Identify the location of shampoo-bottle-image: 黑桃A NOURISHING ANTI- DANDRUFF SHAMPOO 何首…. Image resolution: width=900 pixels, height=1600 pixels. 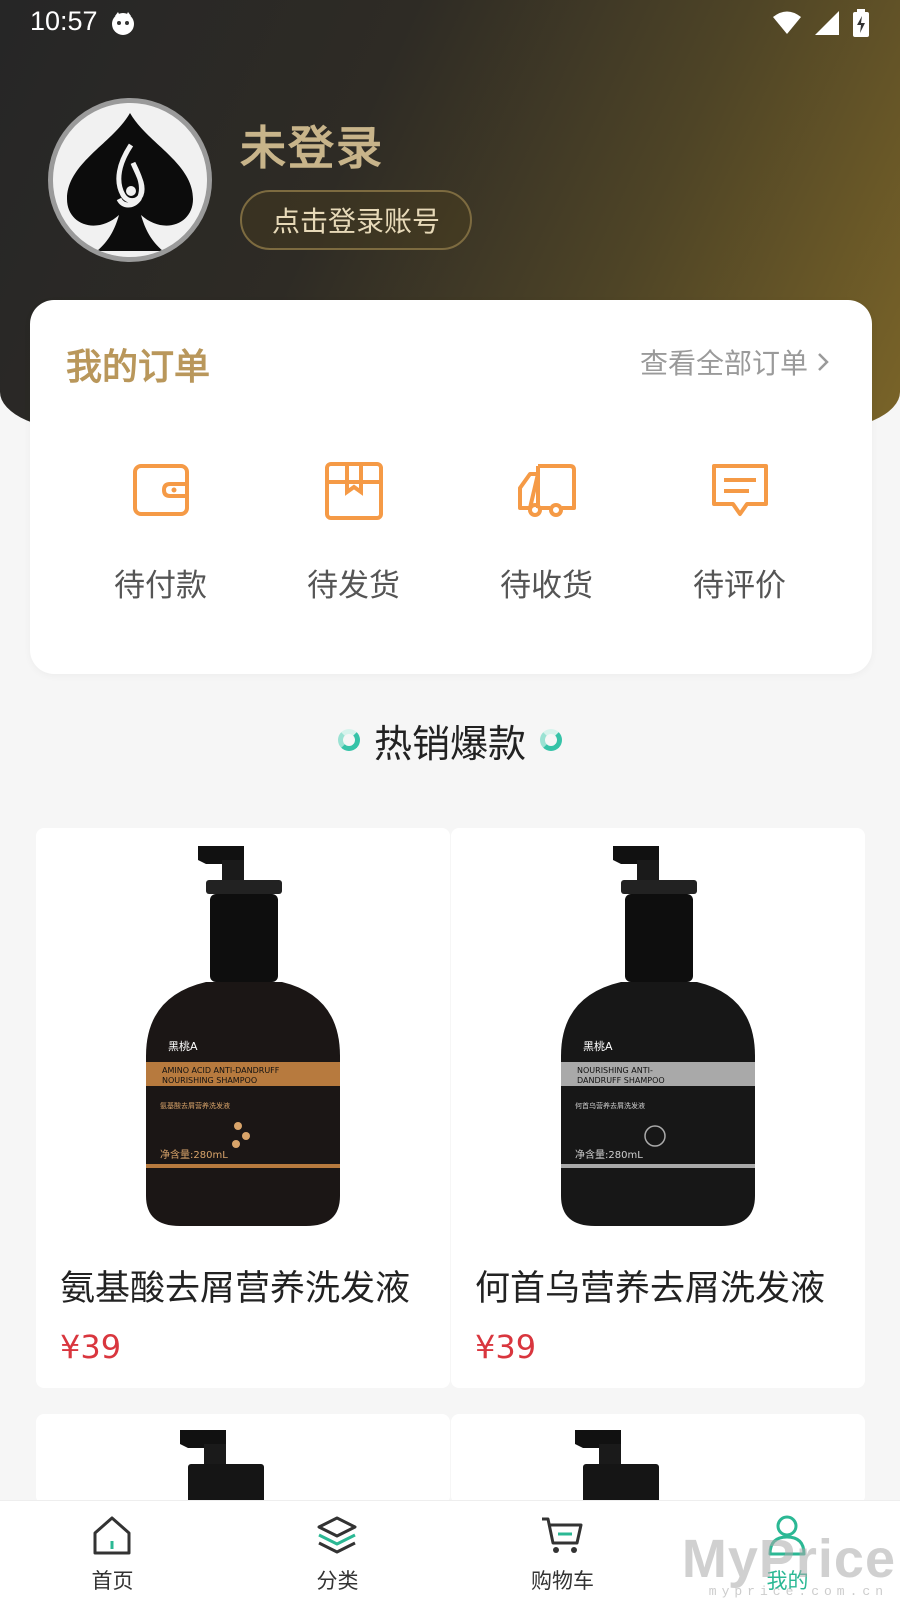
(658, 1036).